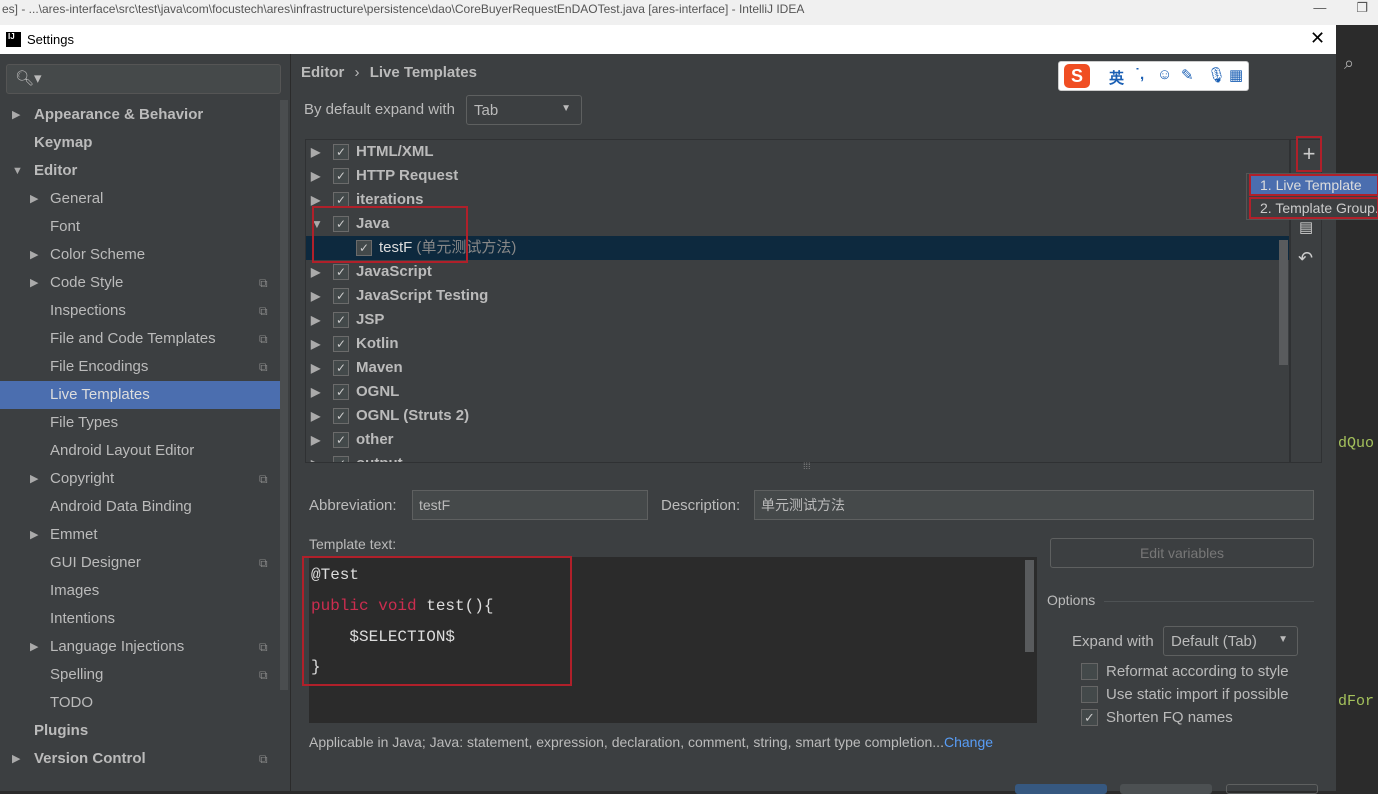 The image size is (1378, 794). Describe the element at coordinates (1216, 75) in the screenshot. I see `microphone-icon: 🎙︎` at that location.